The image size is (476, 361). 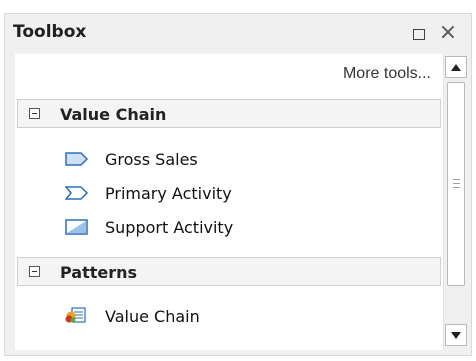 What do you see at coordinates (229, 271) in the screenshot?
I see `group-header-patterns: Patterns` at bounding box center [229, 271].